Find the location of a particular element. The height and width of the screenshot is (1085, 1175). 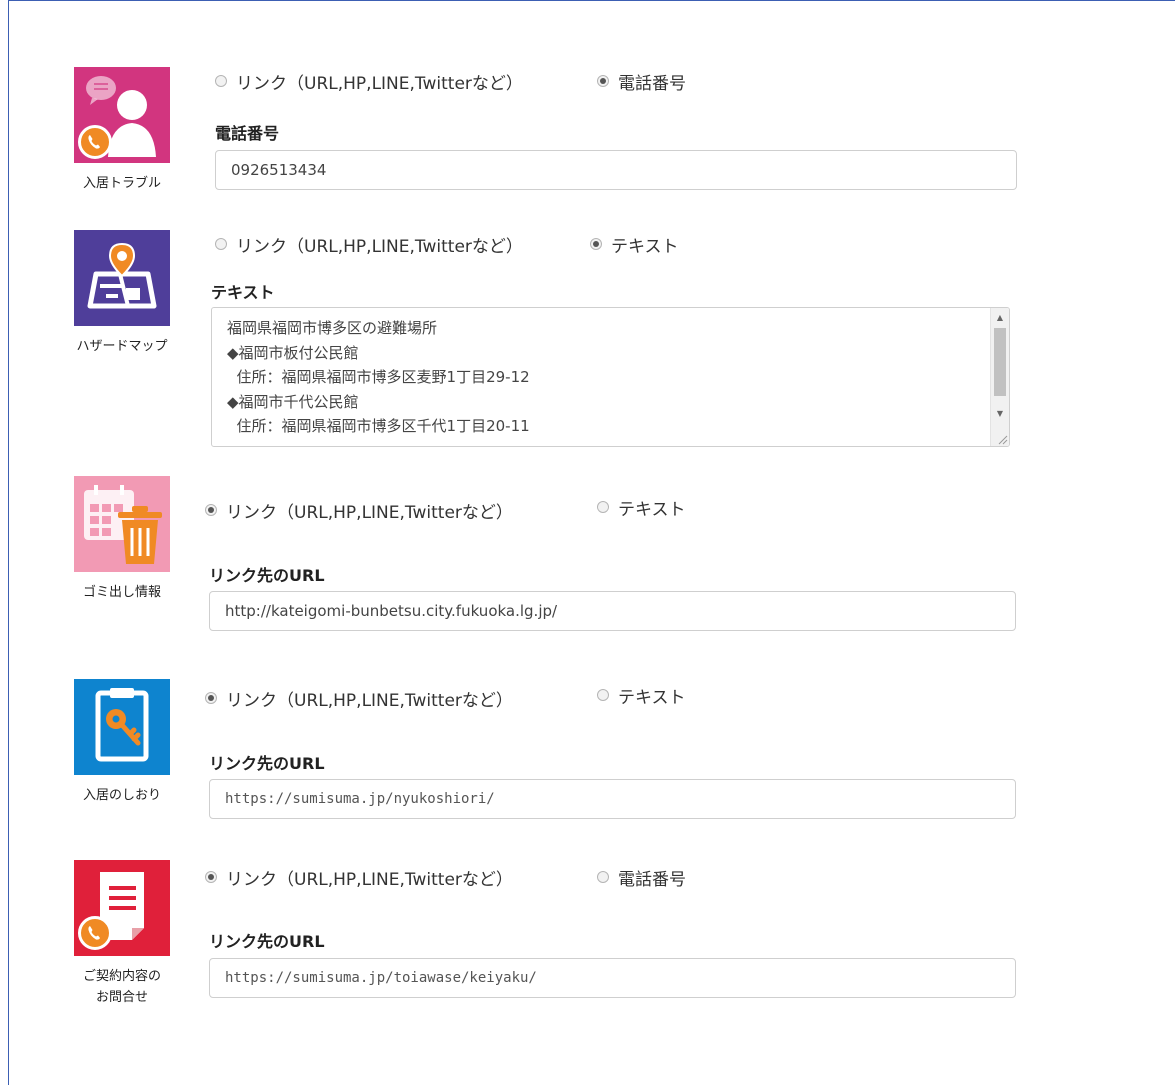

phone-number-input: 0926513434 is located at coordinates (616, 170).